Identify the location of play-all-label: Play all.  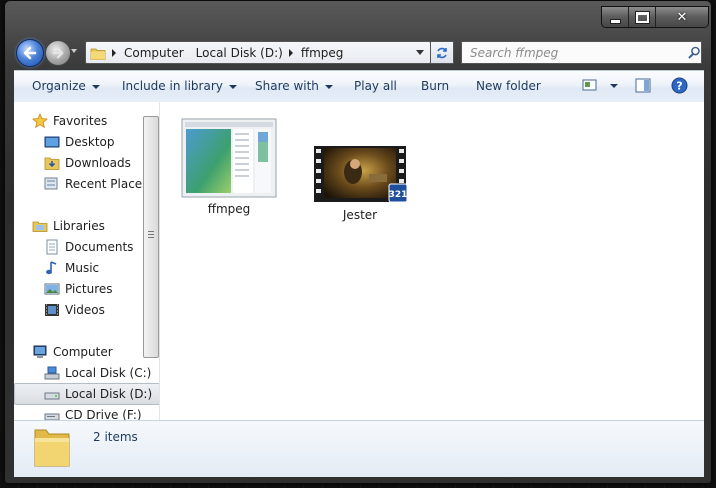
(375, 86).